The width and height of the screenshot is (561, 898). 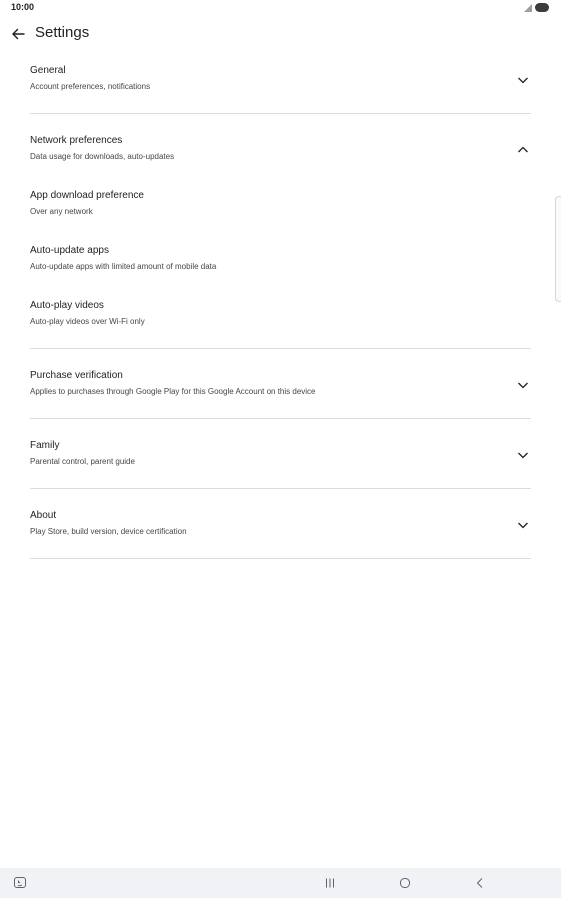 I want to click on nav-back-icon, so click(x=480, y=883).